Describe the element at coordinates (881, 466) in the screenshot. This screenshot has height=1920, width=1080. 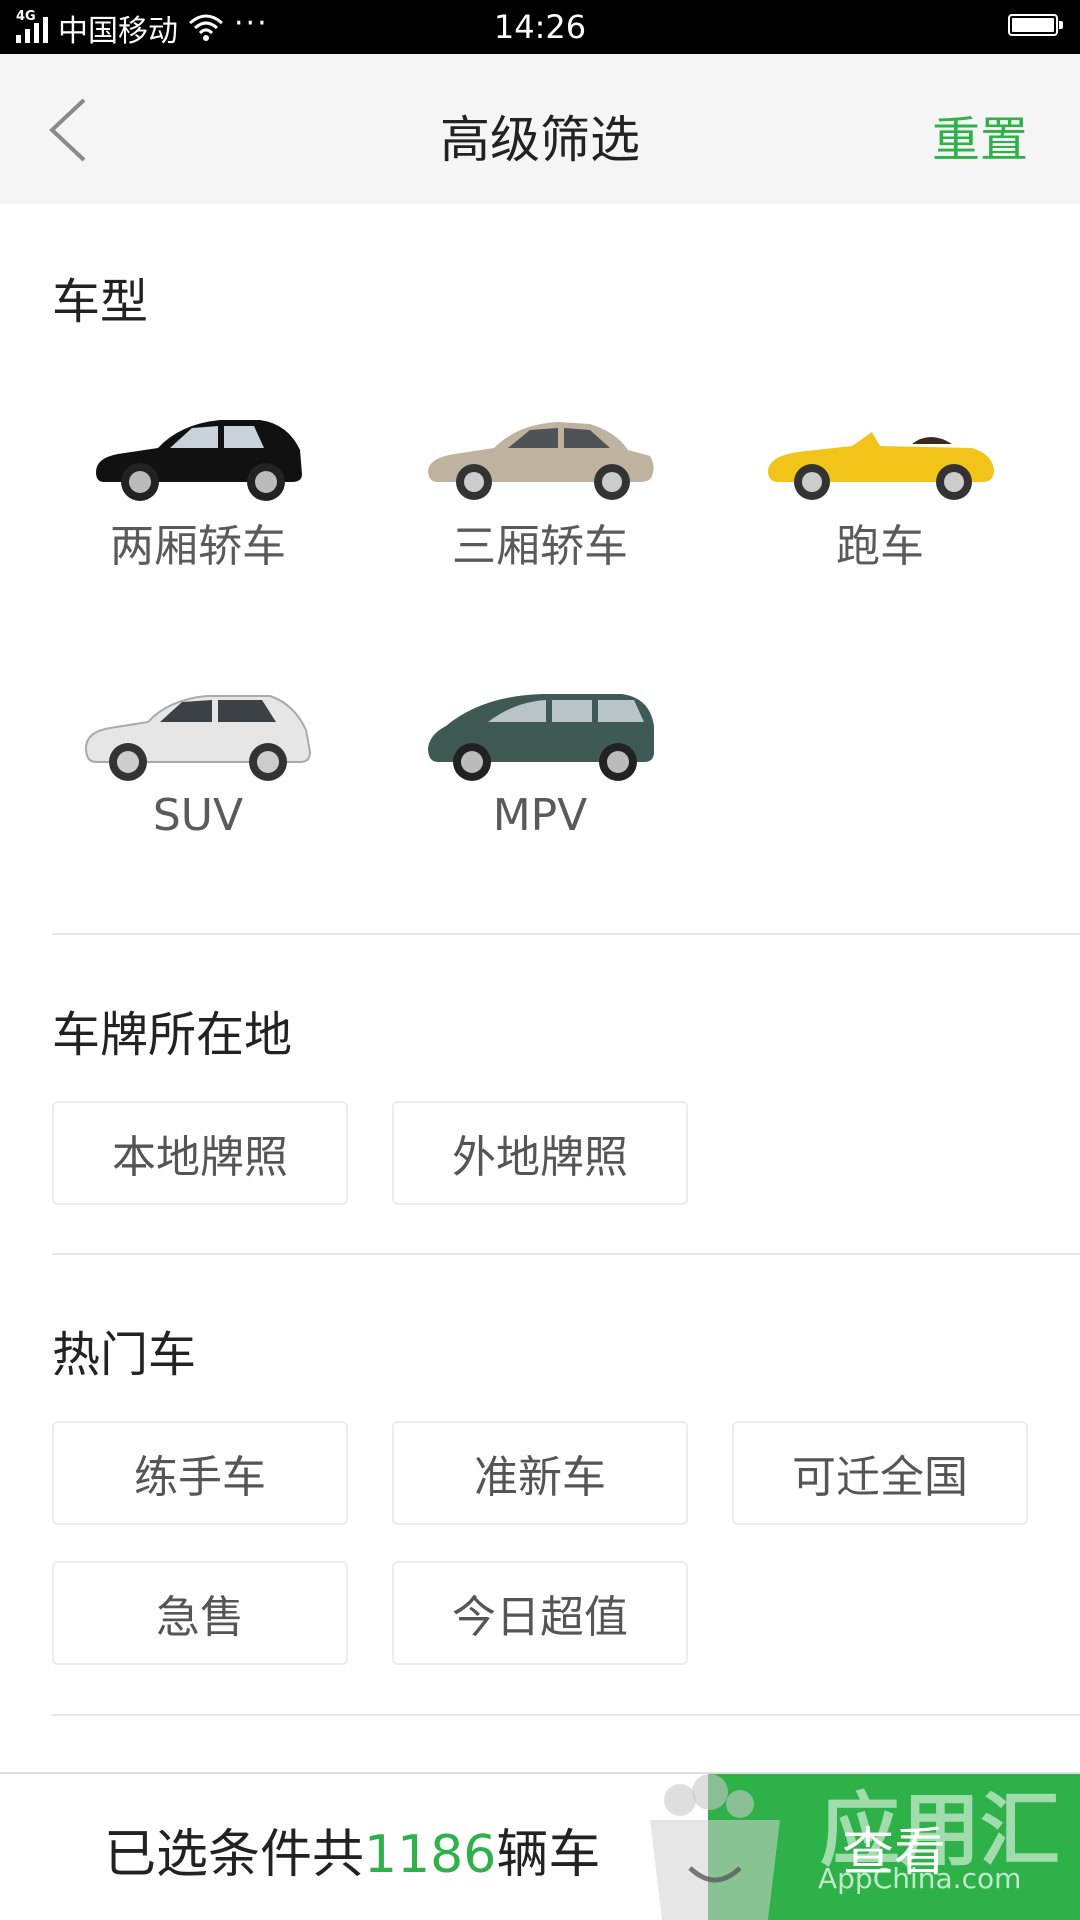
I see `sports-car-icon` at that location.